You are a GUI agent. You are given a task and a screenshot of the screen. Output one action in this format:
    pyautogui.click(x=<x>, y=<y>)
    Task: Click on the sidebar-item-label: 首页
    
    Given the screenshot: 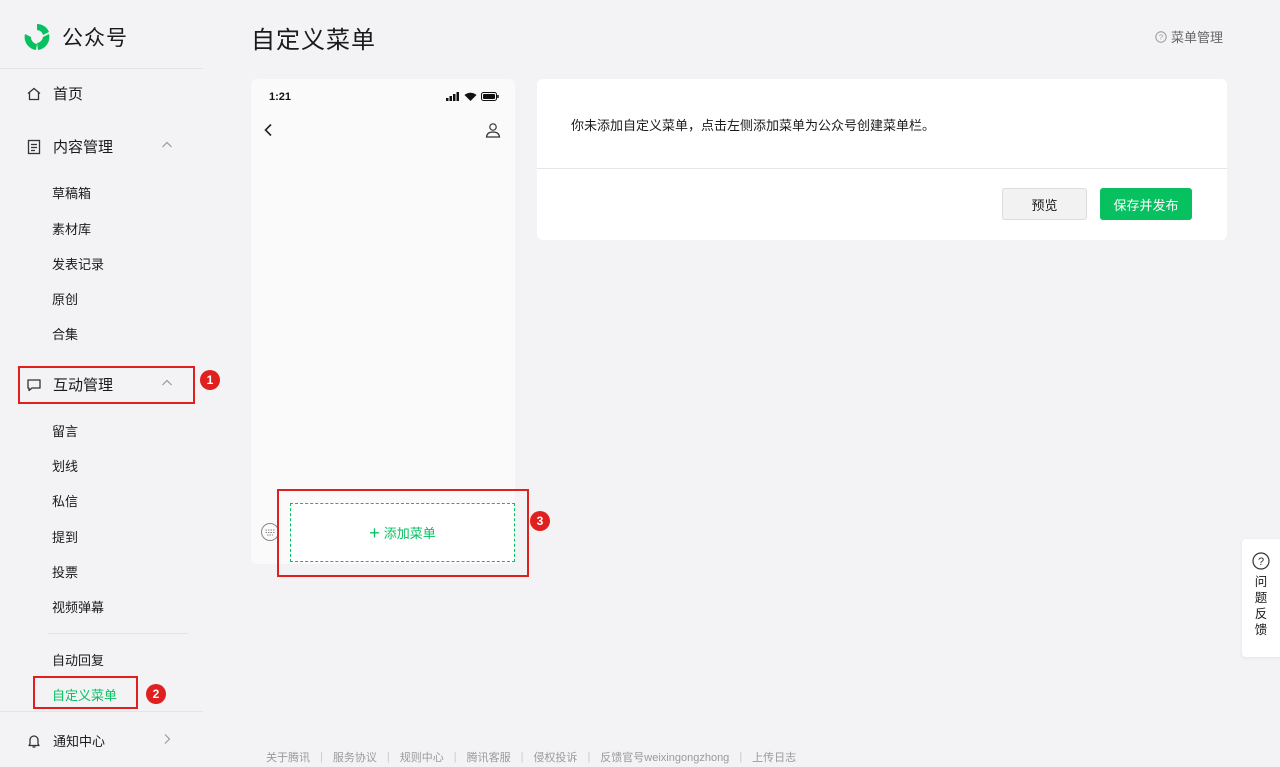 What is the action you would take?
    pyautogui.click(x=68, y=94)
    